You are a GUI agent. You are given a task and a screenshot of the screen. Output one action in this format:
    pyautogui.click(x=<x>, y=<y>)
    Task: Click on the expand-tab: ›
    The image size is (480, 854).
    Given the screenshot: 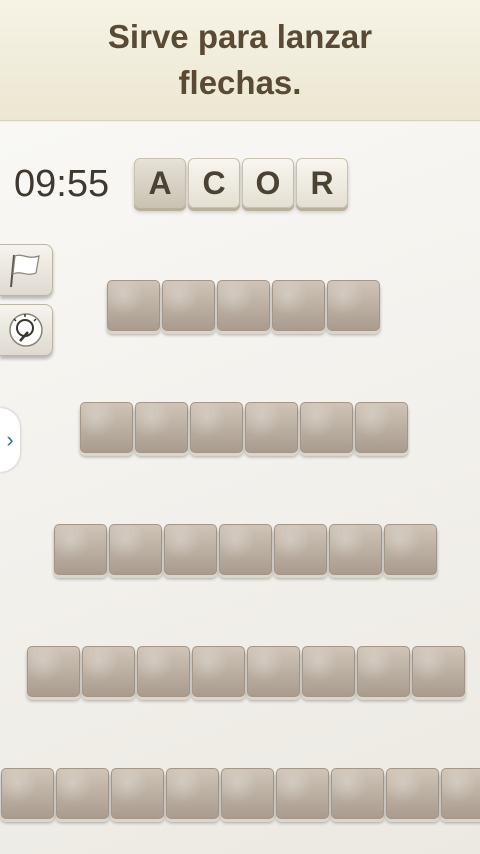 What is the action you would take?
    pyautogui.click(x=10, y=440)
    